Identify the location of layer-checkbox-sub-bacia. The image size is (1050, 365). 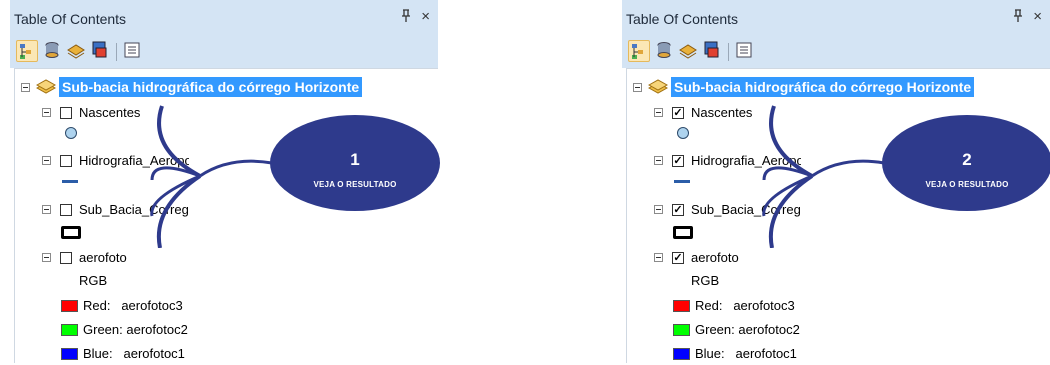
(66, 210).